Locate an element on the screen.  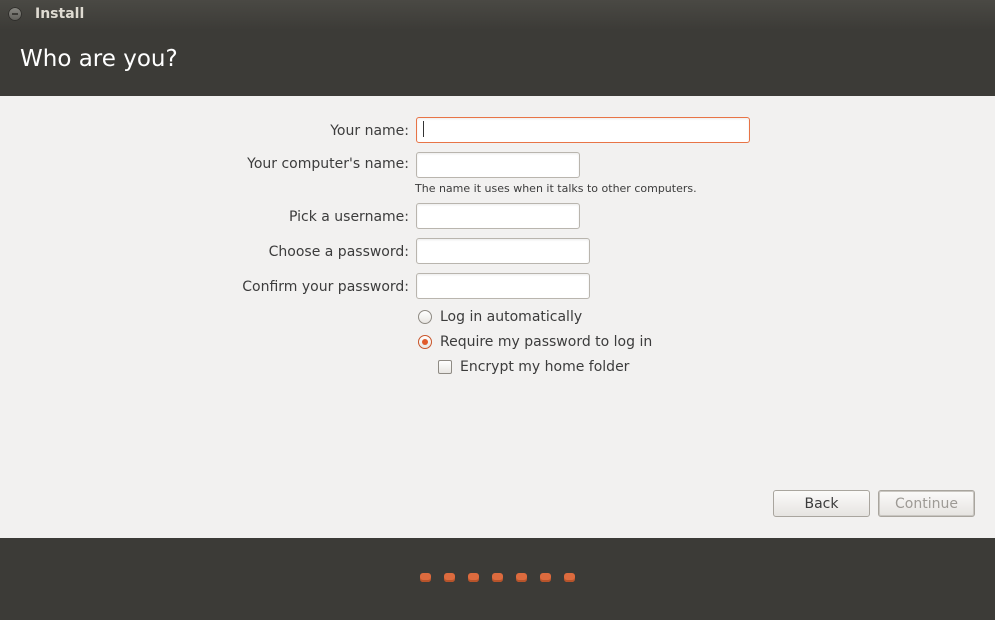
computer-name-input is located at coordinates (498, 165).